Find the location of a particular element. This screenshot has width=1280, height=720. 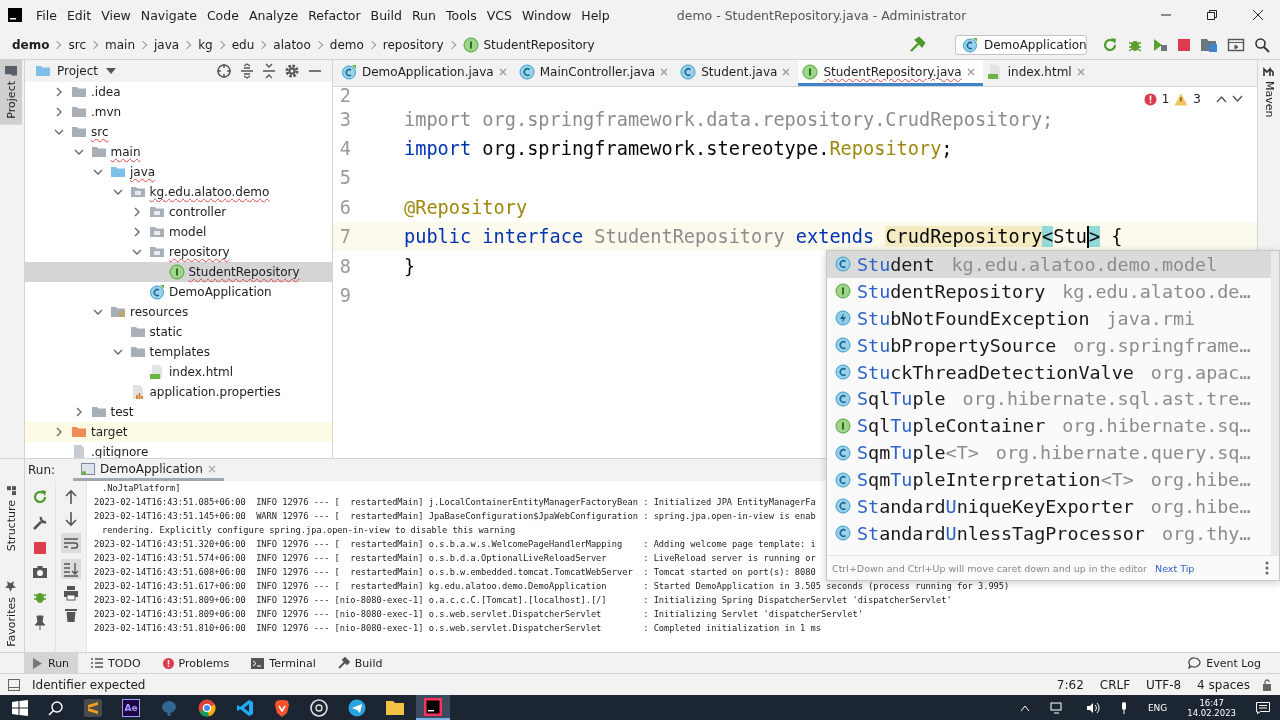

completion-item: Student kg.edu.alatoo.demo.model is located at coordinates (1049, 264).